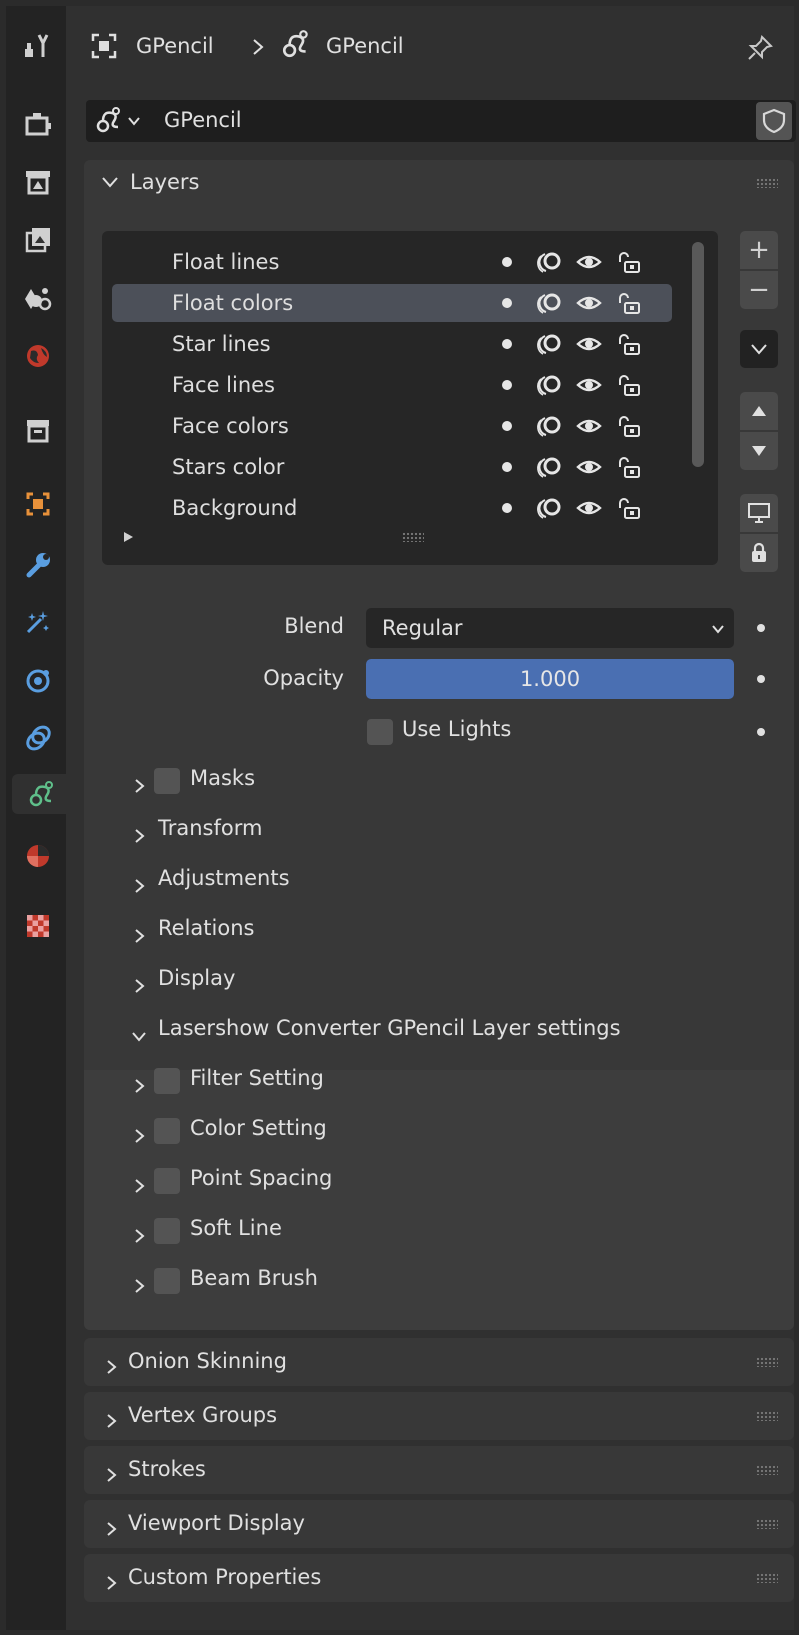 This screenshot has width=799, height=1635. Describe the element at coordinates (759, 411) in the screenshot. I see `move-layer-up-button` at that location.